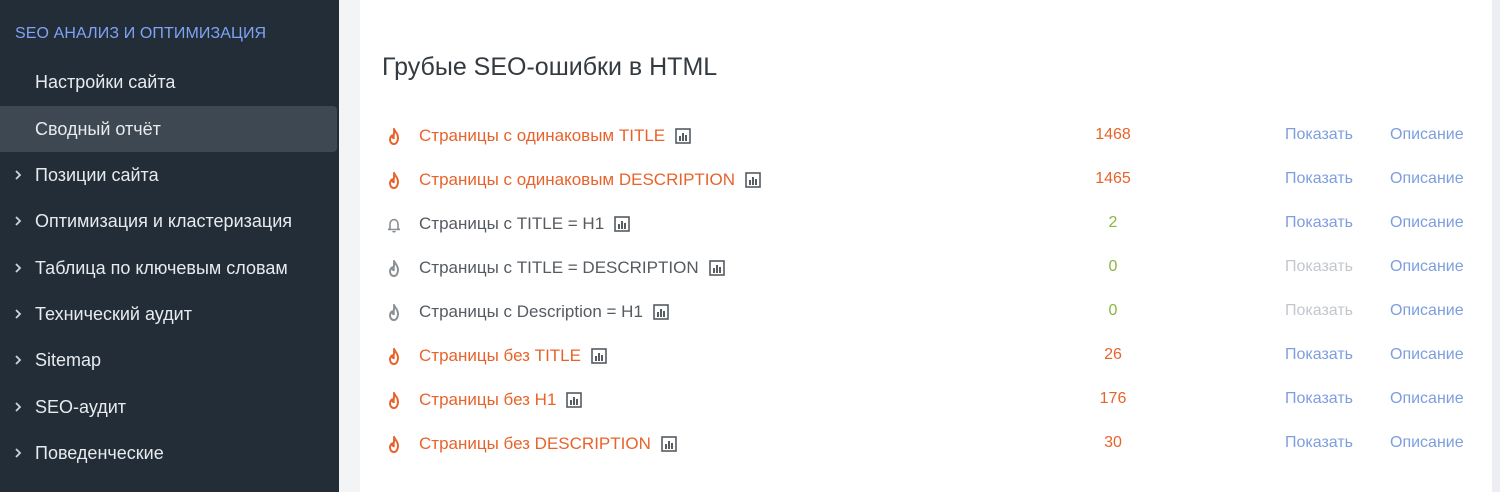  I want to click on sidebar-item-label: Оптимизация и кластеризация, so click(163, 220).